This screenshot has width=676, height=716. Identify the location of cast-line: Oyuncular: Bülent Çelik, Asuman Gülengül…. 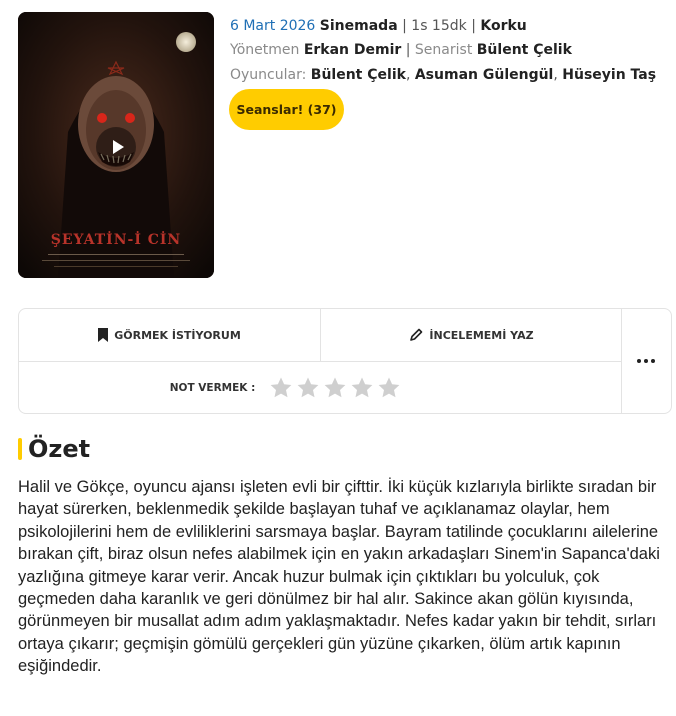
(443, 75).